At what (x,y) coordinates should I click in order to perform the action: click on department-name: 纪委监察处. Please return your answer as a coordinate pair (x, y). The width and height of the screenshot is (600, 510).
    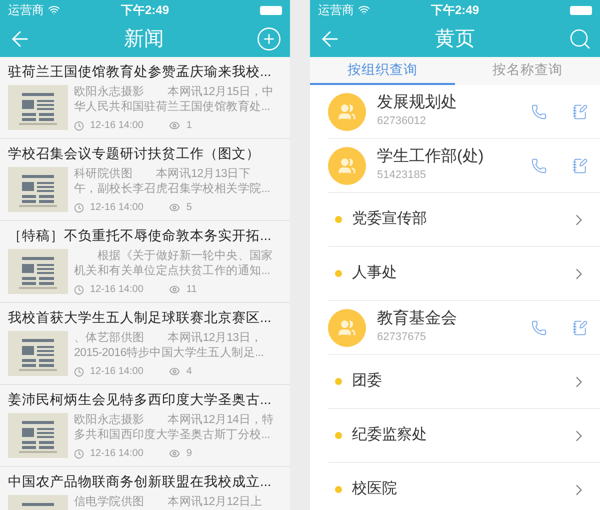
    Looking at the image, I should click on (390, 435).